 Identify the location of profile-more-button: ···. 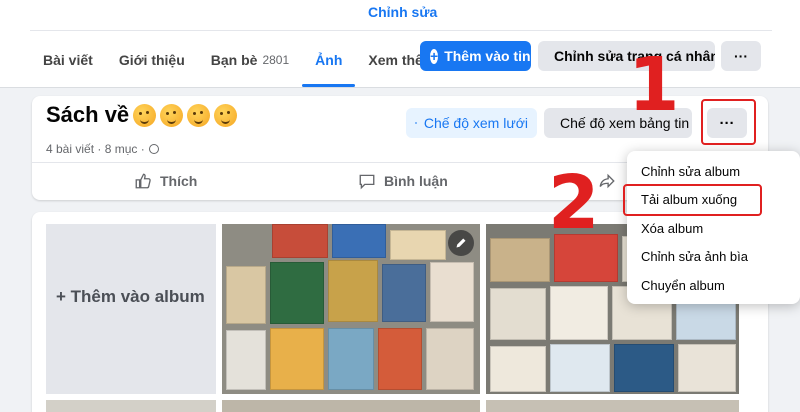
(741, 56).